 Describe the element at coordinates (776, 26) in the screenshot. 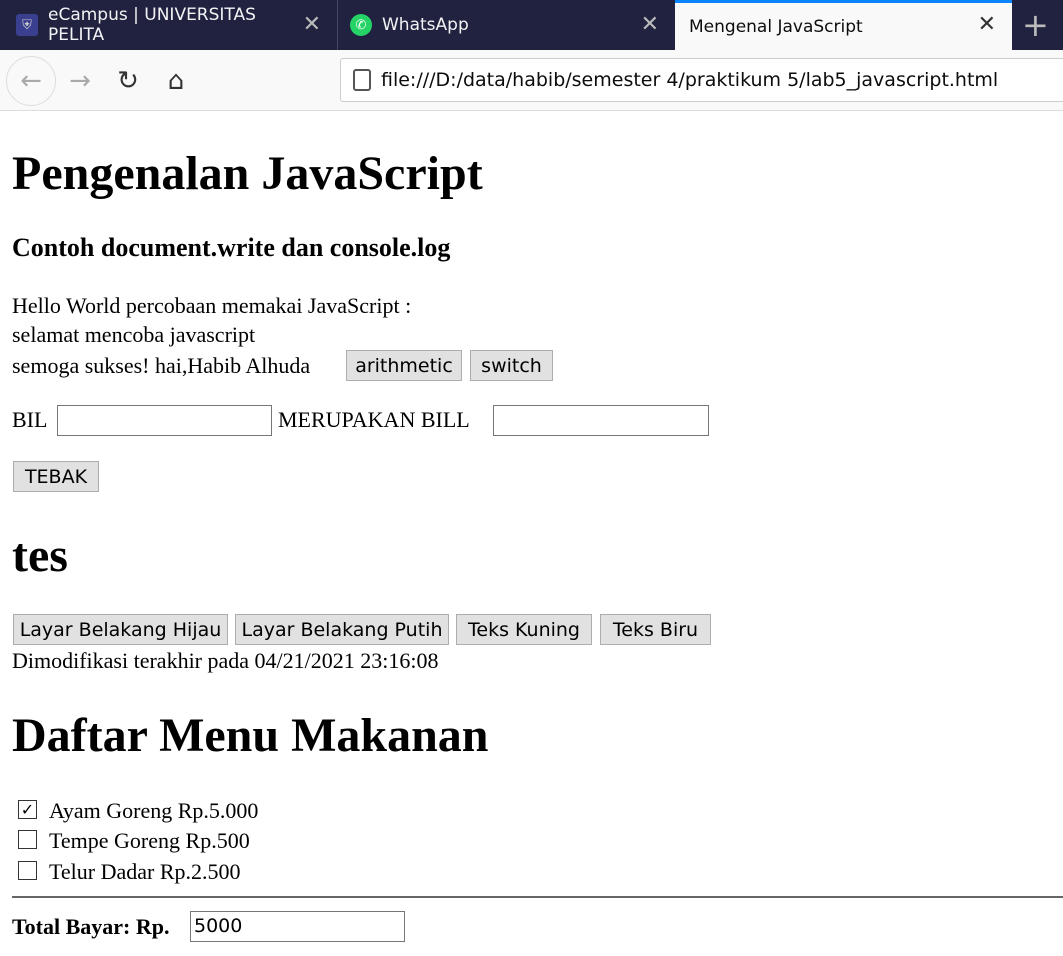

I see `tab-title: Mengenal JavaScript` at that location.